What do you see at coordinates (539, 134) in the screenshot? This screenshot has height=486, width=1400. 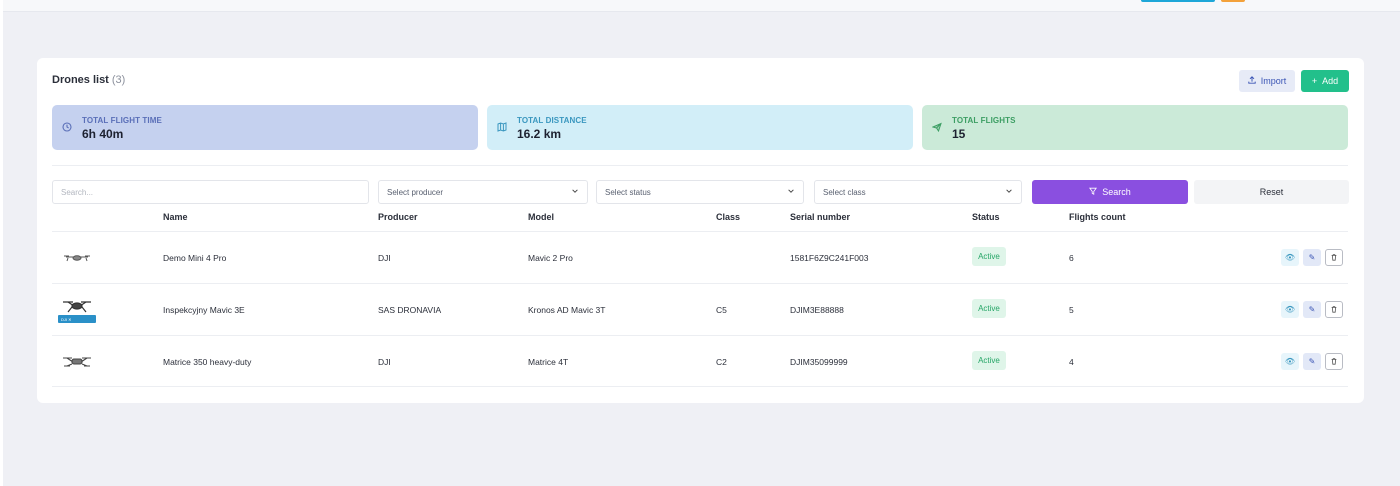 I see `stat-value: 16.2 km` at bounding box center [539, 134].